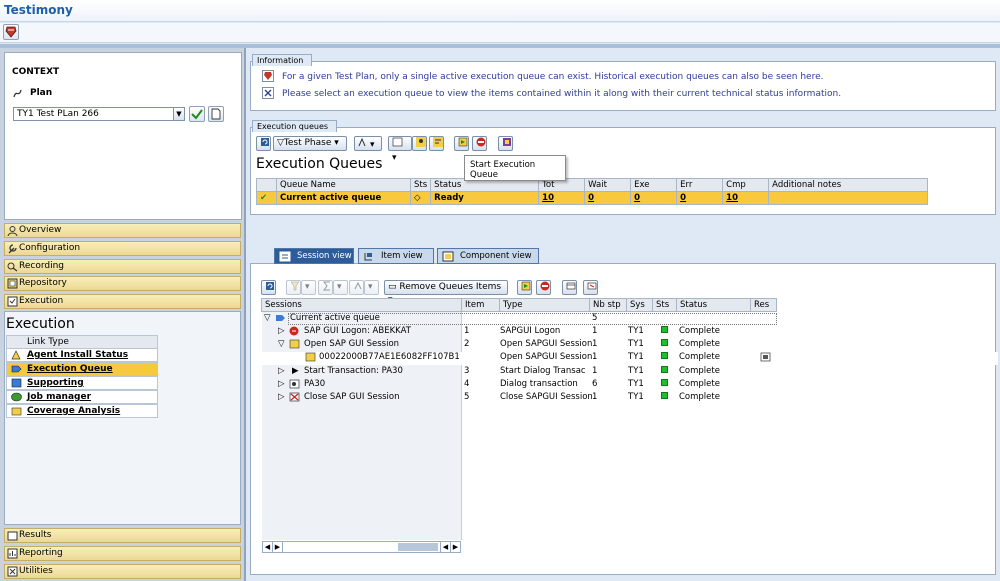  What do you see at coordinates (122, 248) in the screenshot?
I see `nav-configuration: Configuration` at bounding box center [122, 248].